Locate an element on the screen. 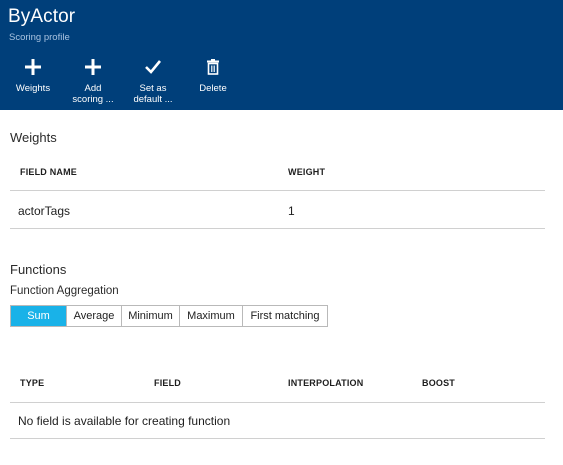  table-header-divider is located at coordinates (277, 190).